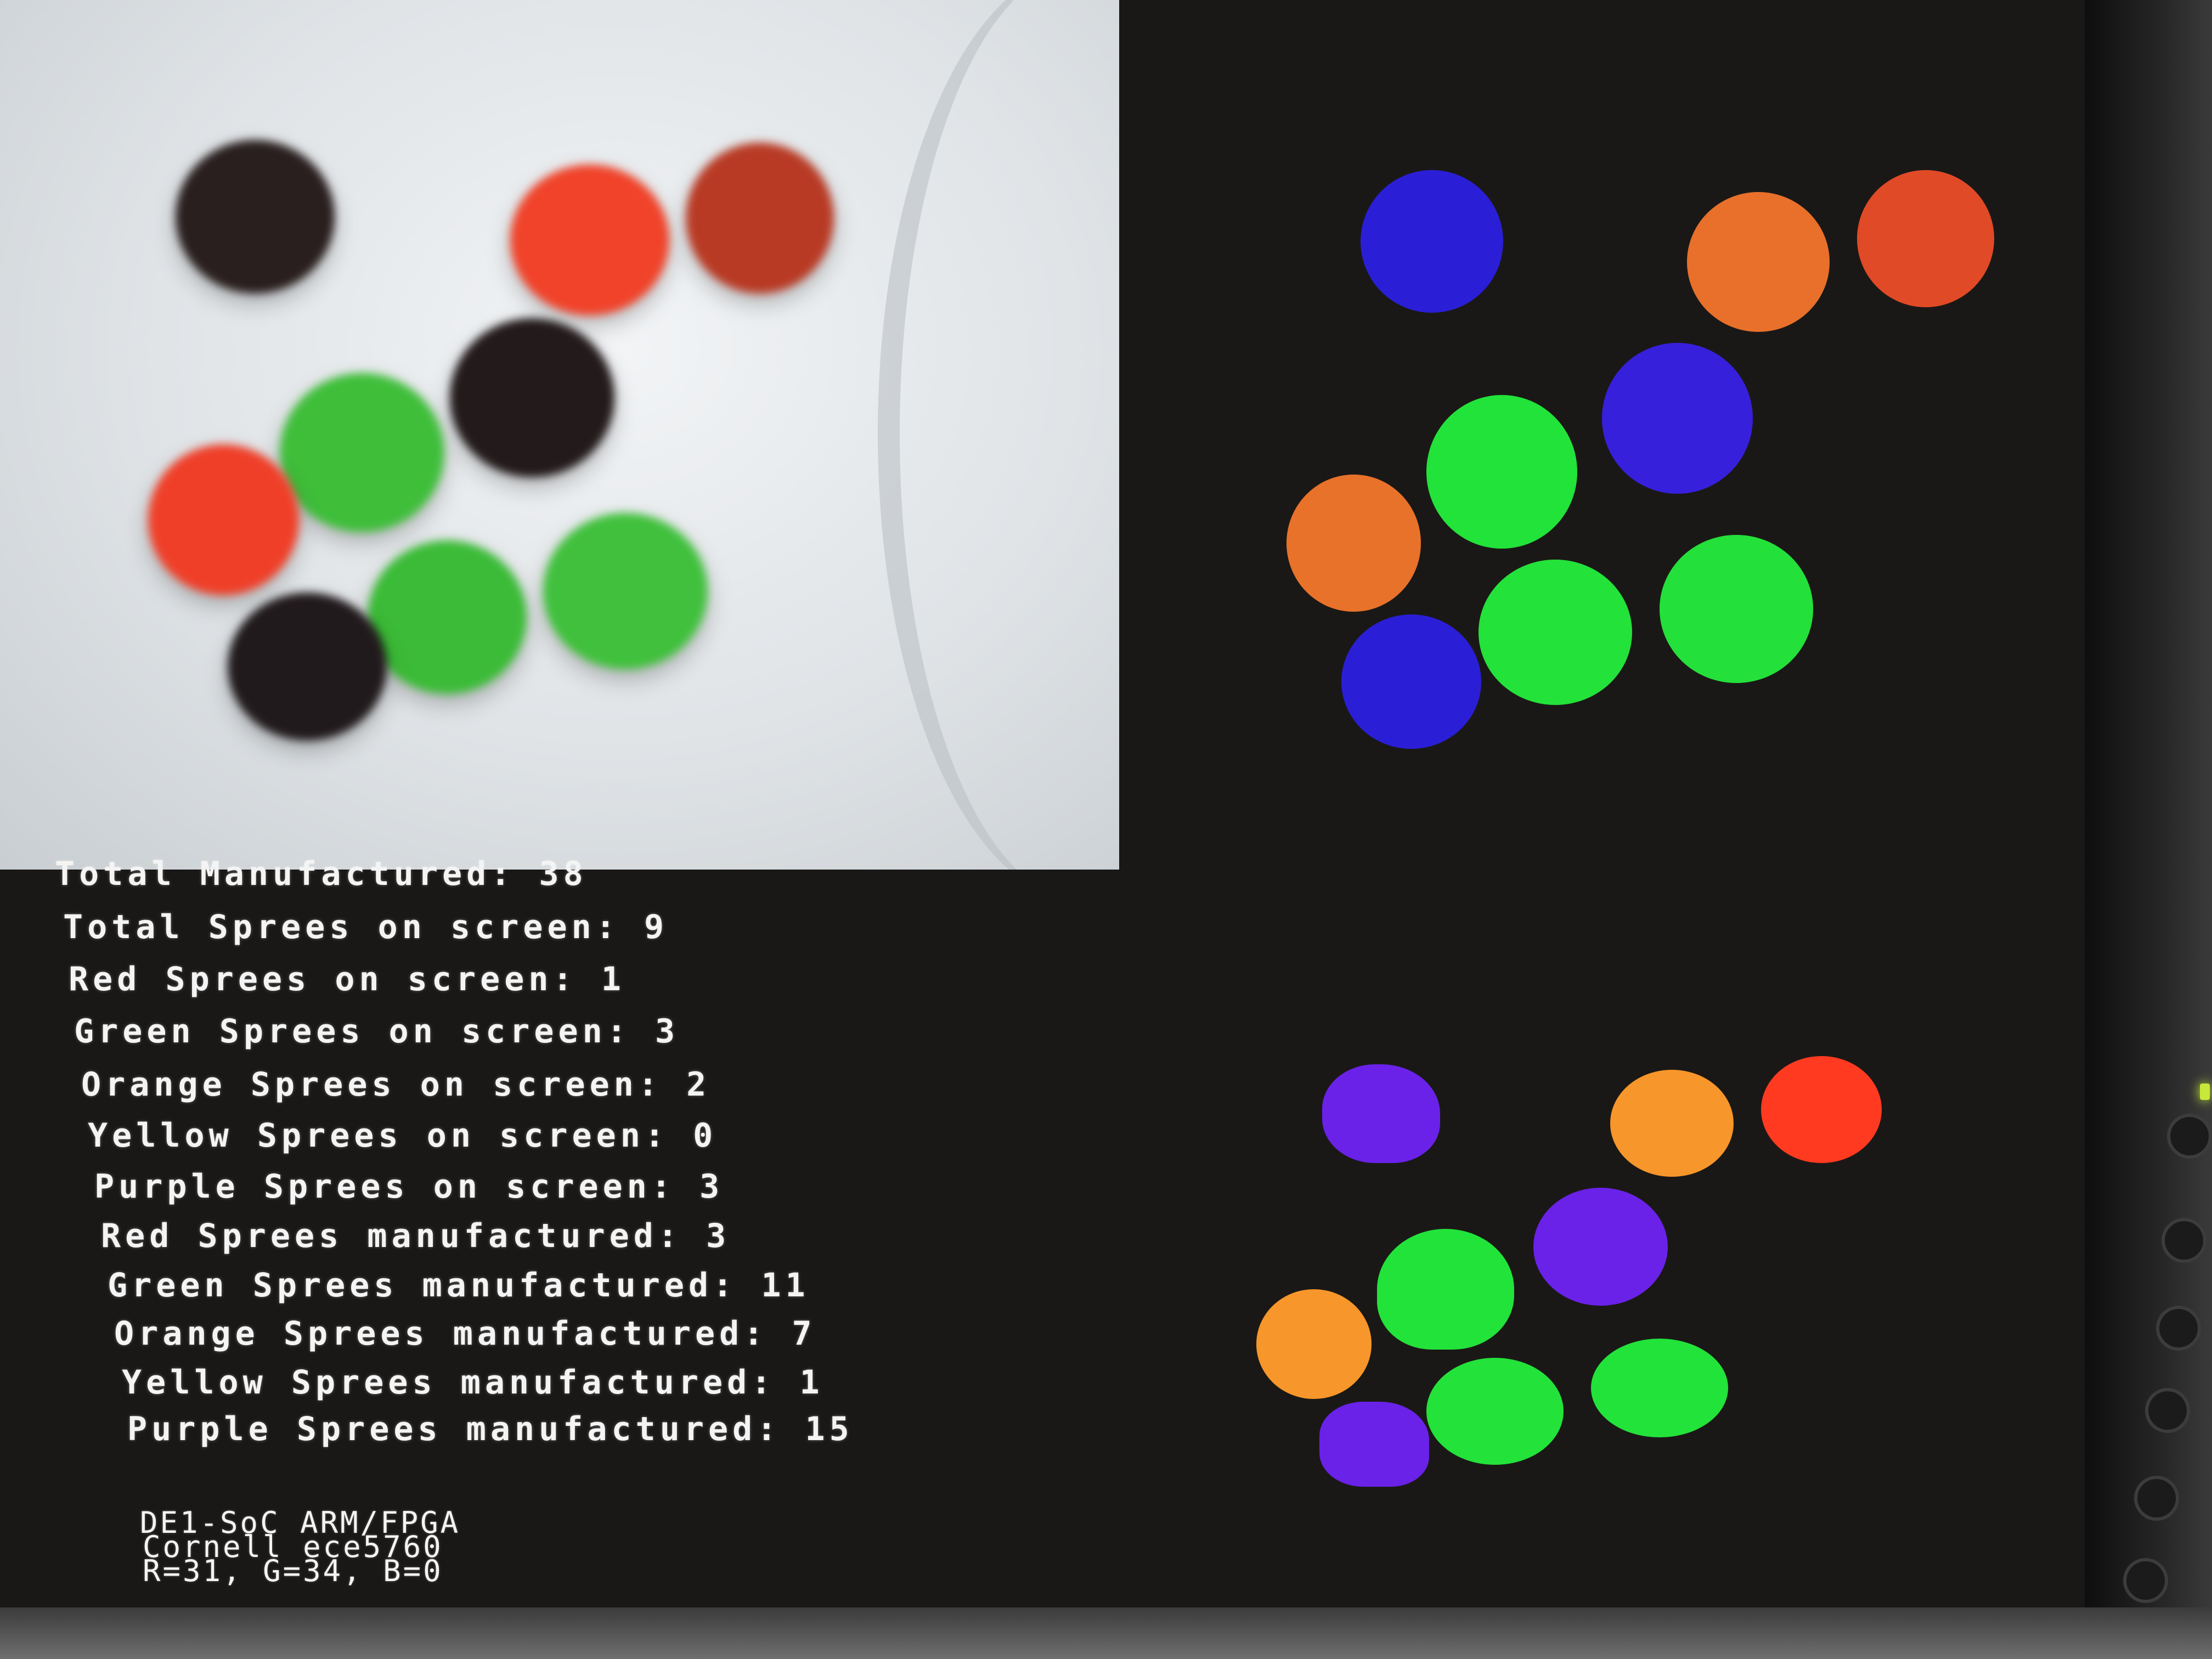  I want to click on stat-yellow-on-screen: Yellow Sprees on screen: 0, so click(403, 1135).